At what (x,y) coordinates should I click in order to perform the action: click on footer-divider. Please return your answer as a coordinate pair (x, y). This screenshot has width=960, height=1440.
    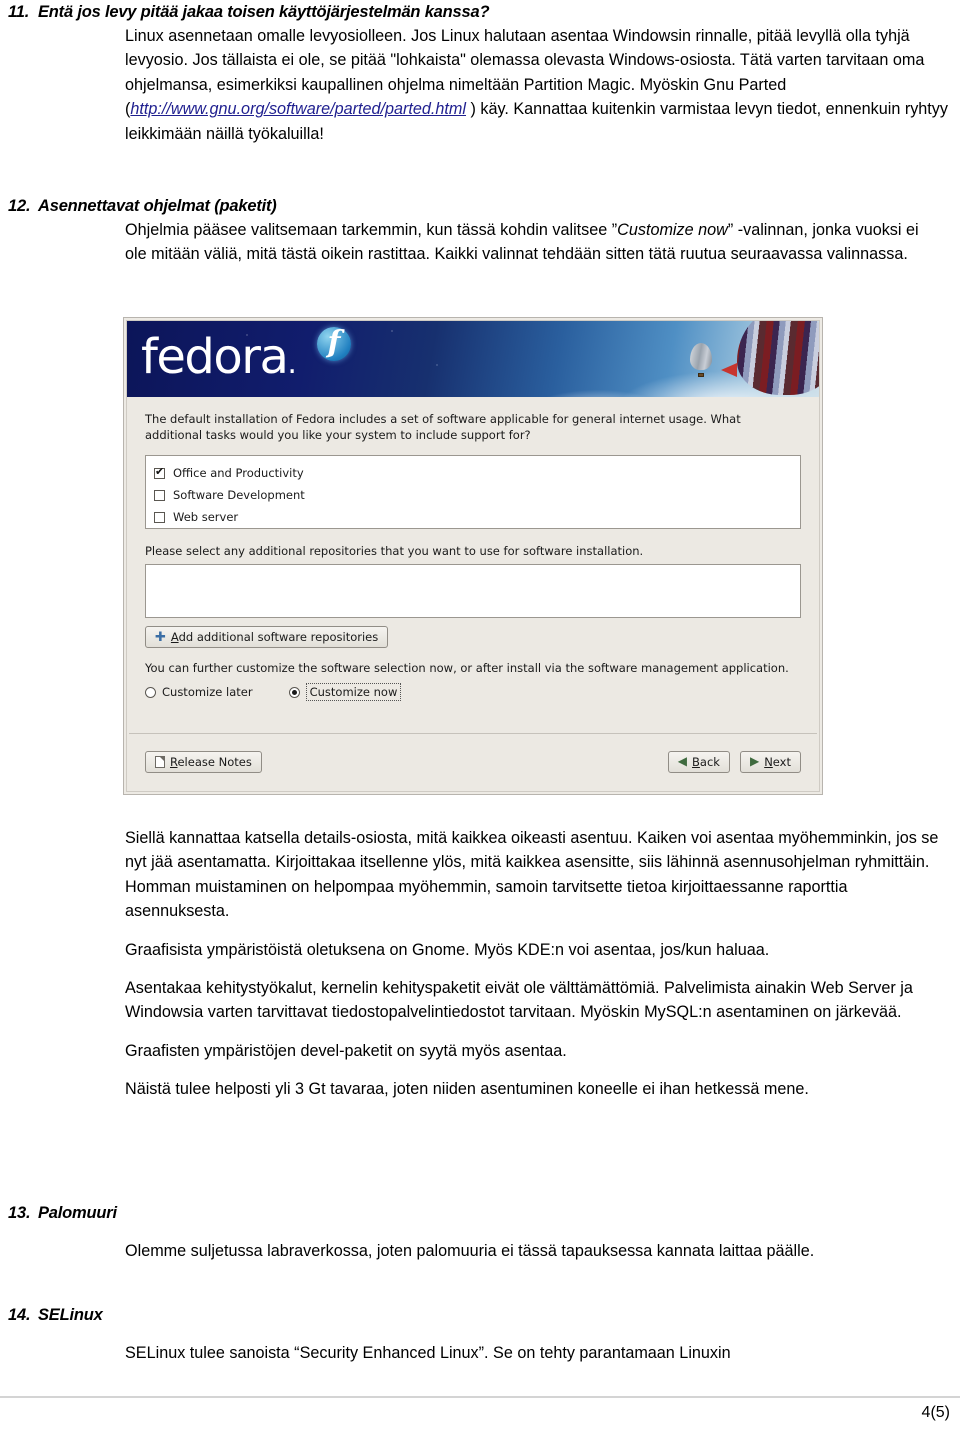
    Looking at the image, I should click on (480, 1397).